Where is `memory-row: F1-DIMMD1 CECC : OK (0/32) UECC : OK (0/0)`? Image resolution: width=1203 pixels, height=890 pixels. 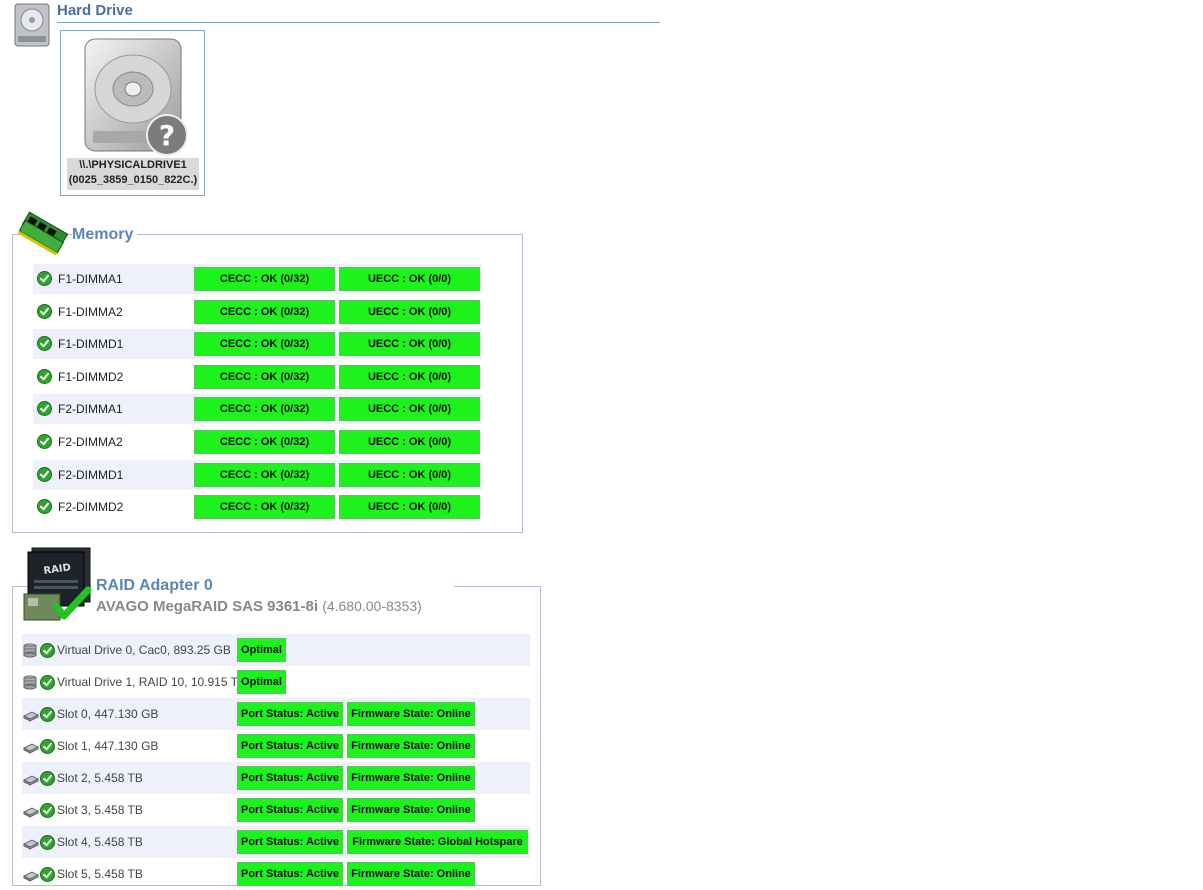
memory-row: F1-DIMMD1 CECC : OK (0/32) UECC : OK (0/0) is located at coordinates (257, 344).